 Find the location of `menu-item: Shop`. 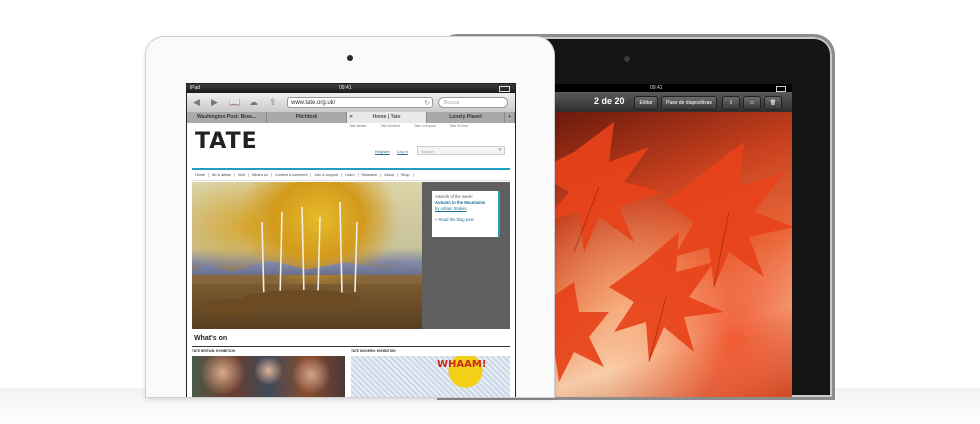

menu-item: Shop is located at coordinates (405, 175).